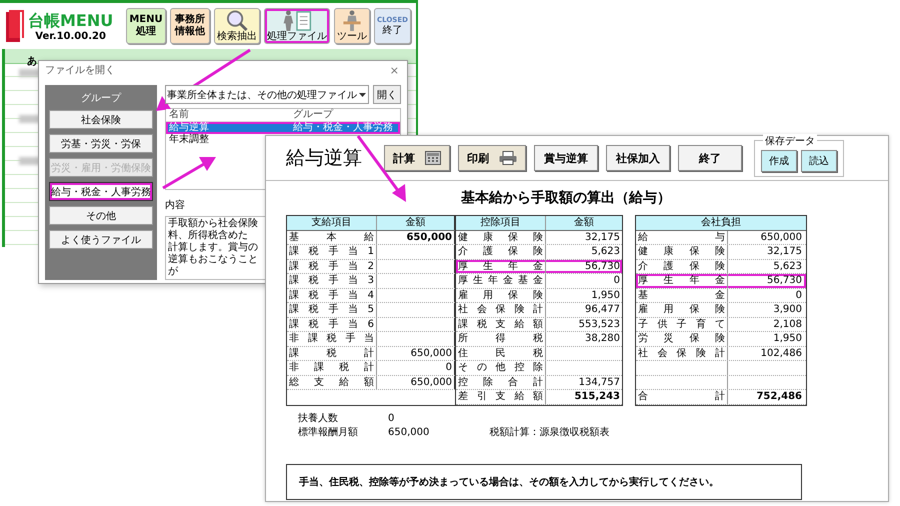 This screenshot has height=506, width=900. What do you see at coordinates (101, 239) in the screenshot?
I see `group-button: よく使うファイル` at bounding box center [101, 239].